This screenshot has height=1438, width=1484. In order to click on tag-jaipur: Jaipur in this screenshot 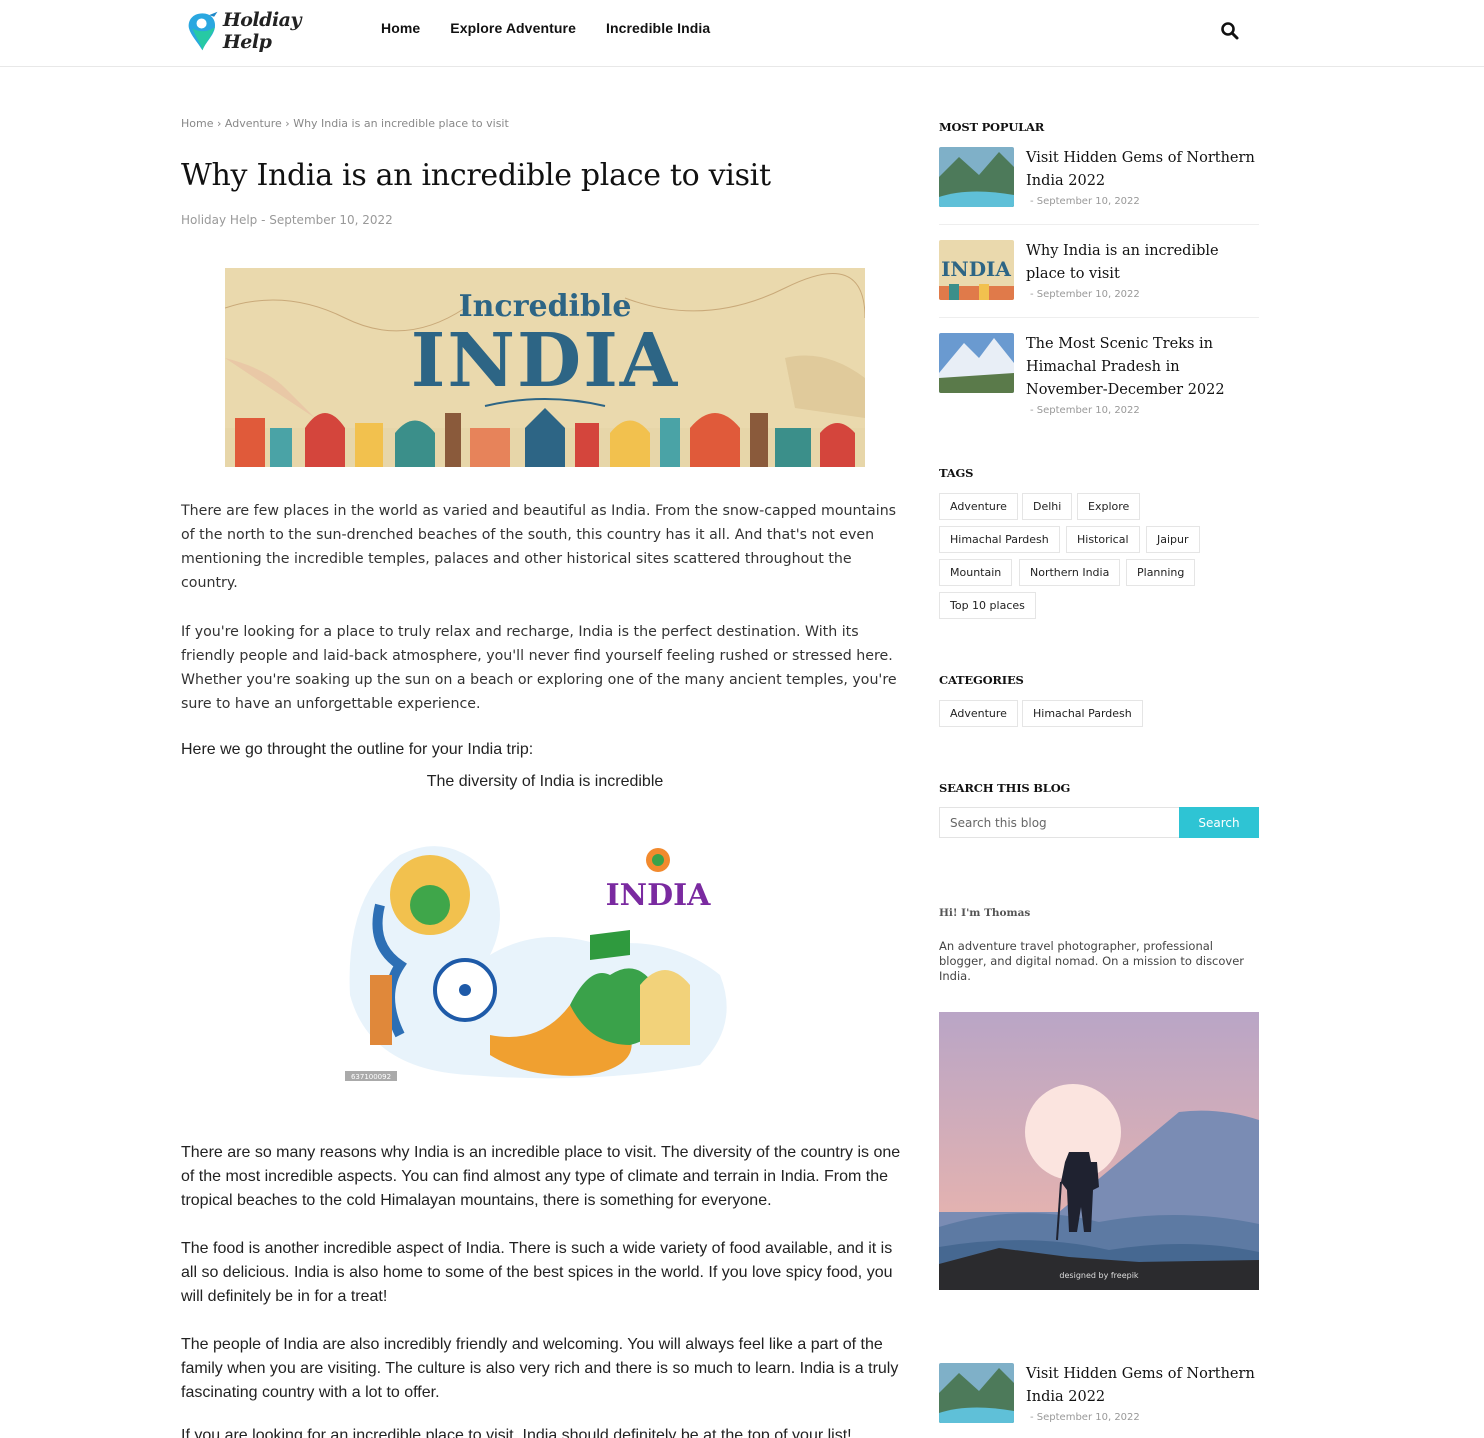, I will do `click(1173, 539)`.